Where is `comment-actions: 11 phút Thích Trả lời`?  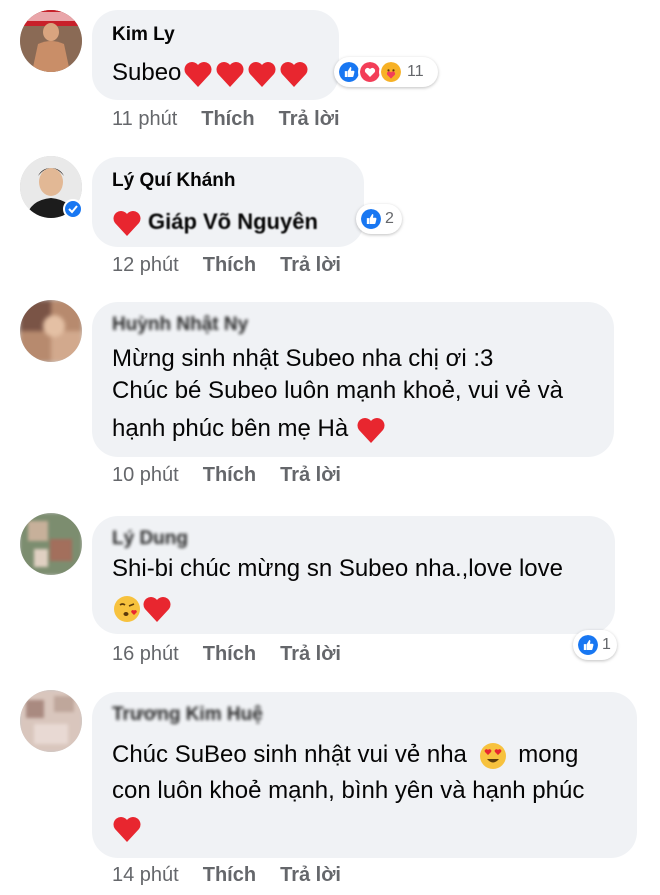 comment-actions: 11 phút Thích Trả lời is located at coordinates (238, 119).